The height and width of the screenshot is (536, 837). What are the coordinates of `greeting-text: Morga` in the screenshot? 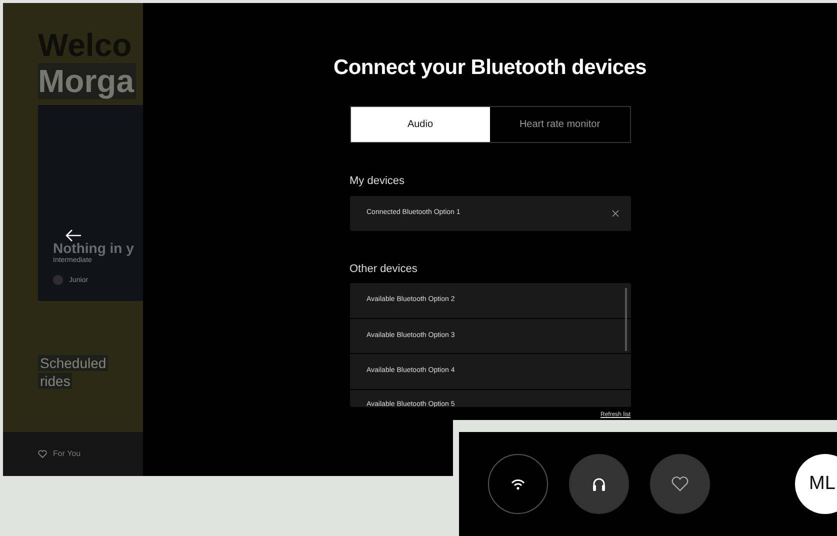 It's located at (87, 81).